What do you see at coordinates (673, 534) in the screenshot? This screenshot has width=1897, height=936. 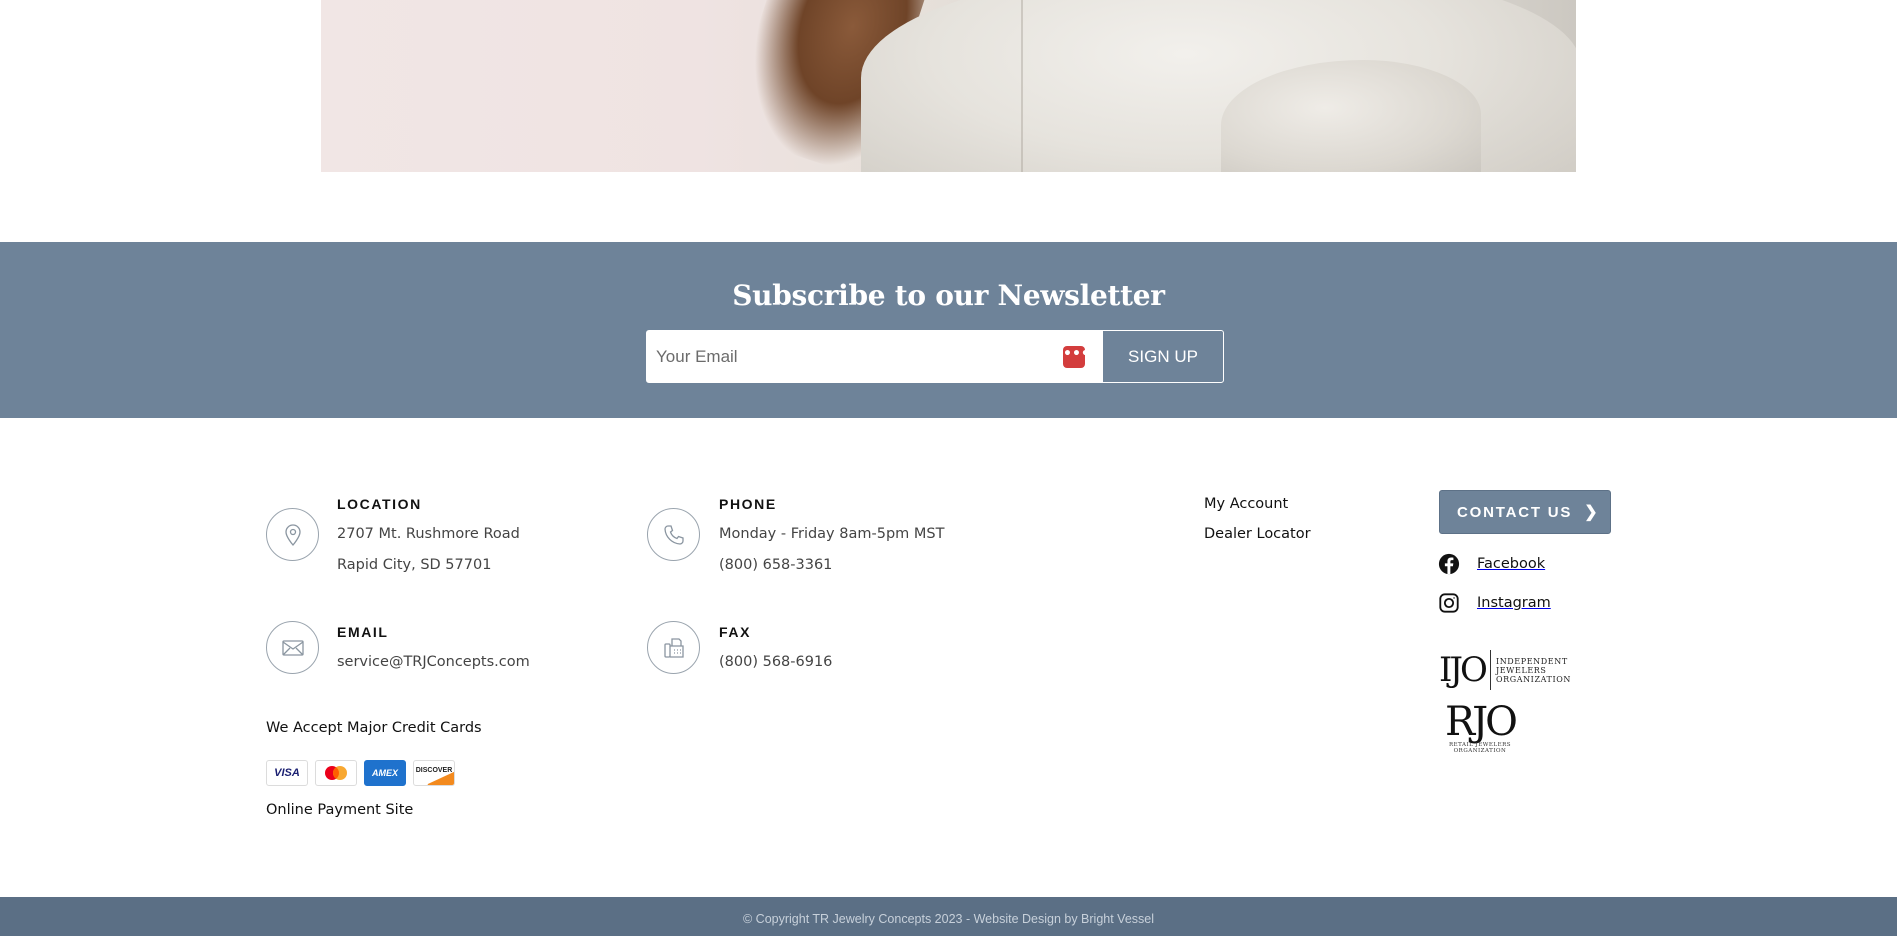 I see `phone-icon` at bounding box center [673, 534].